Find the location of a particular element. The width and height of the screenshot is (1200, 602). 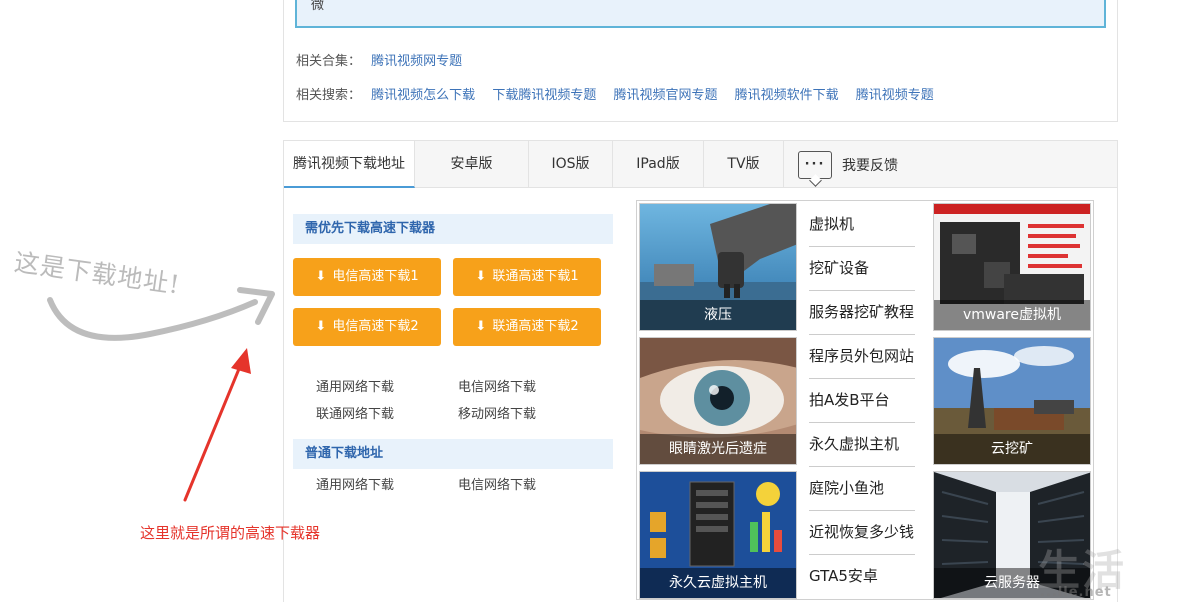

tab-ios: IOS版 is located at coordinates (571, 164).